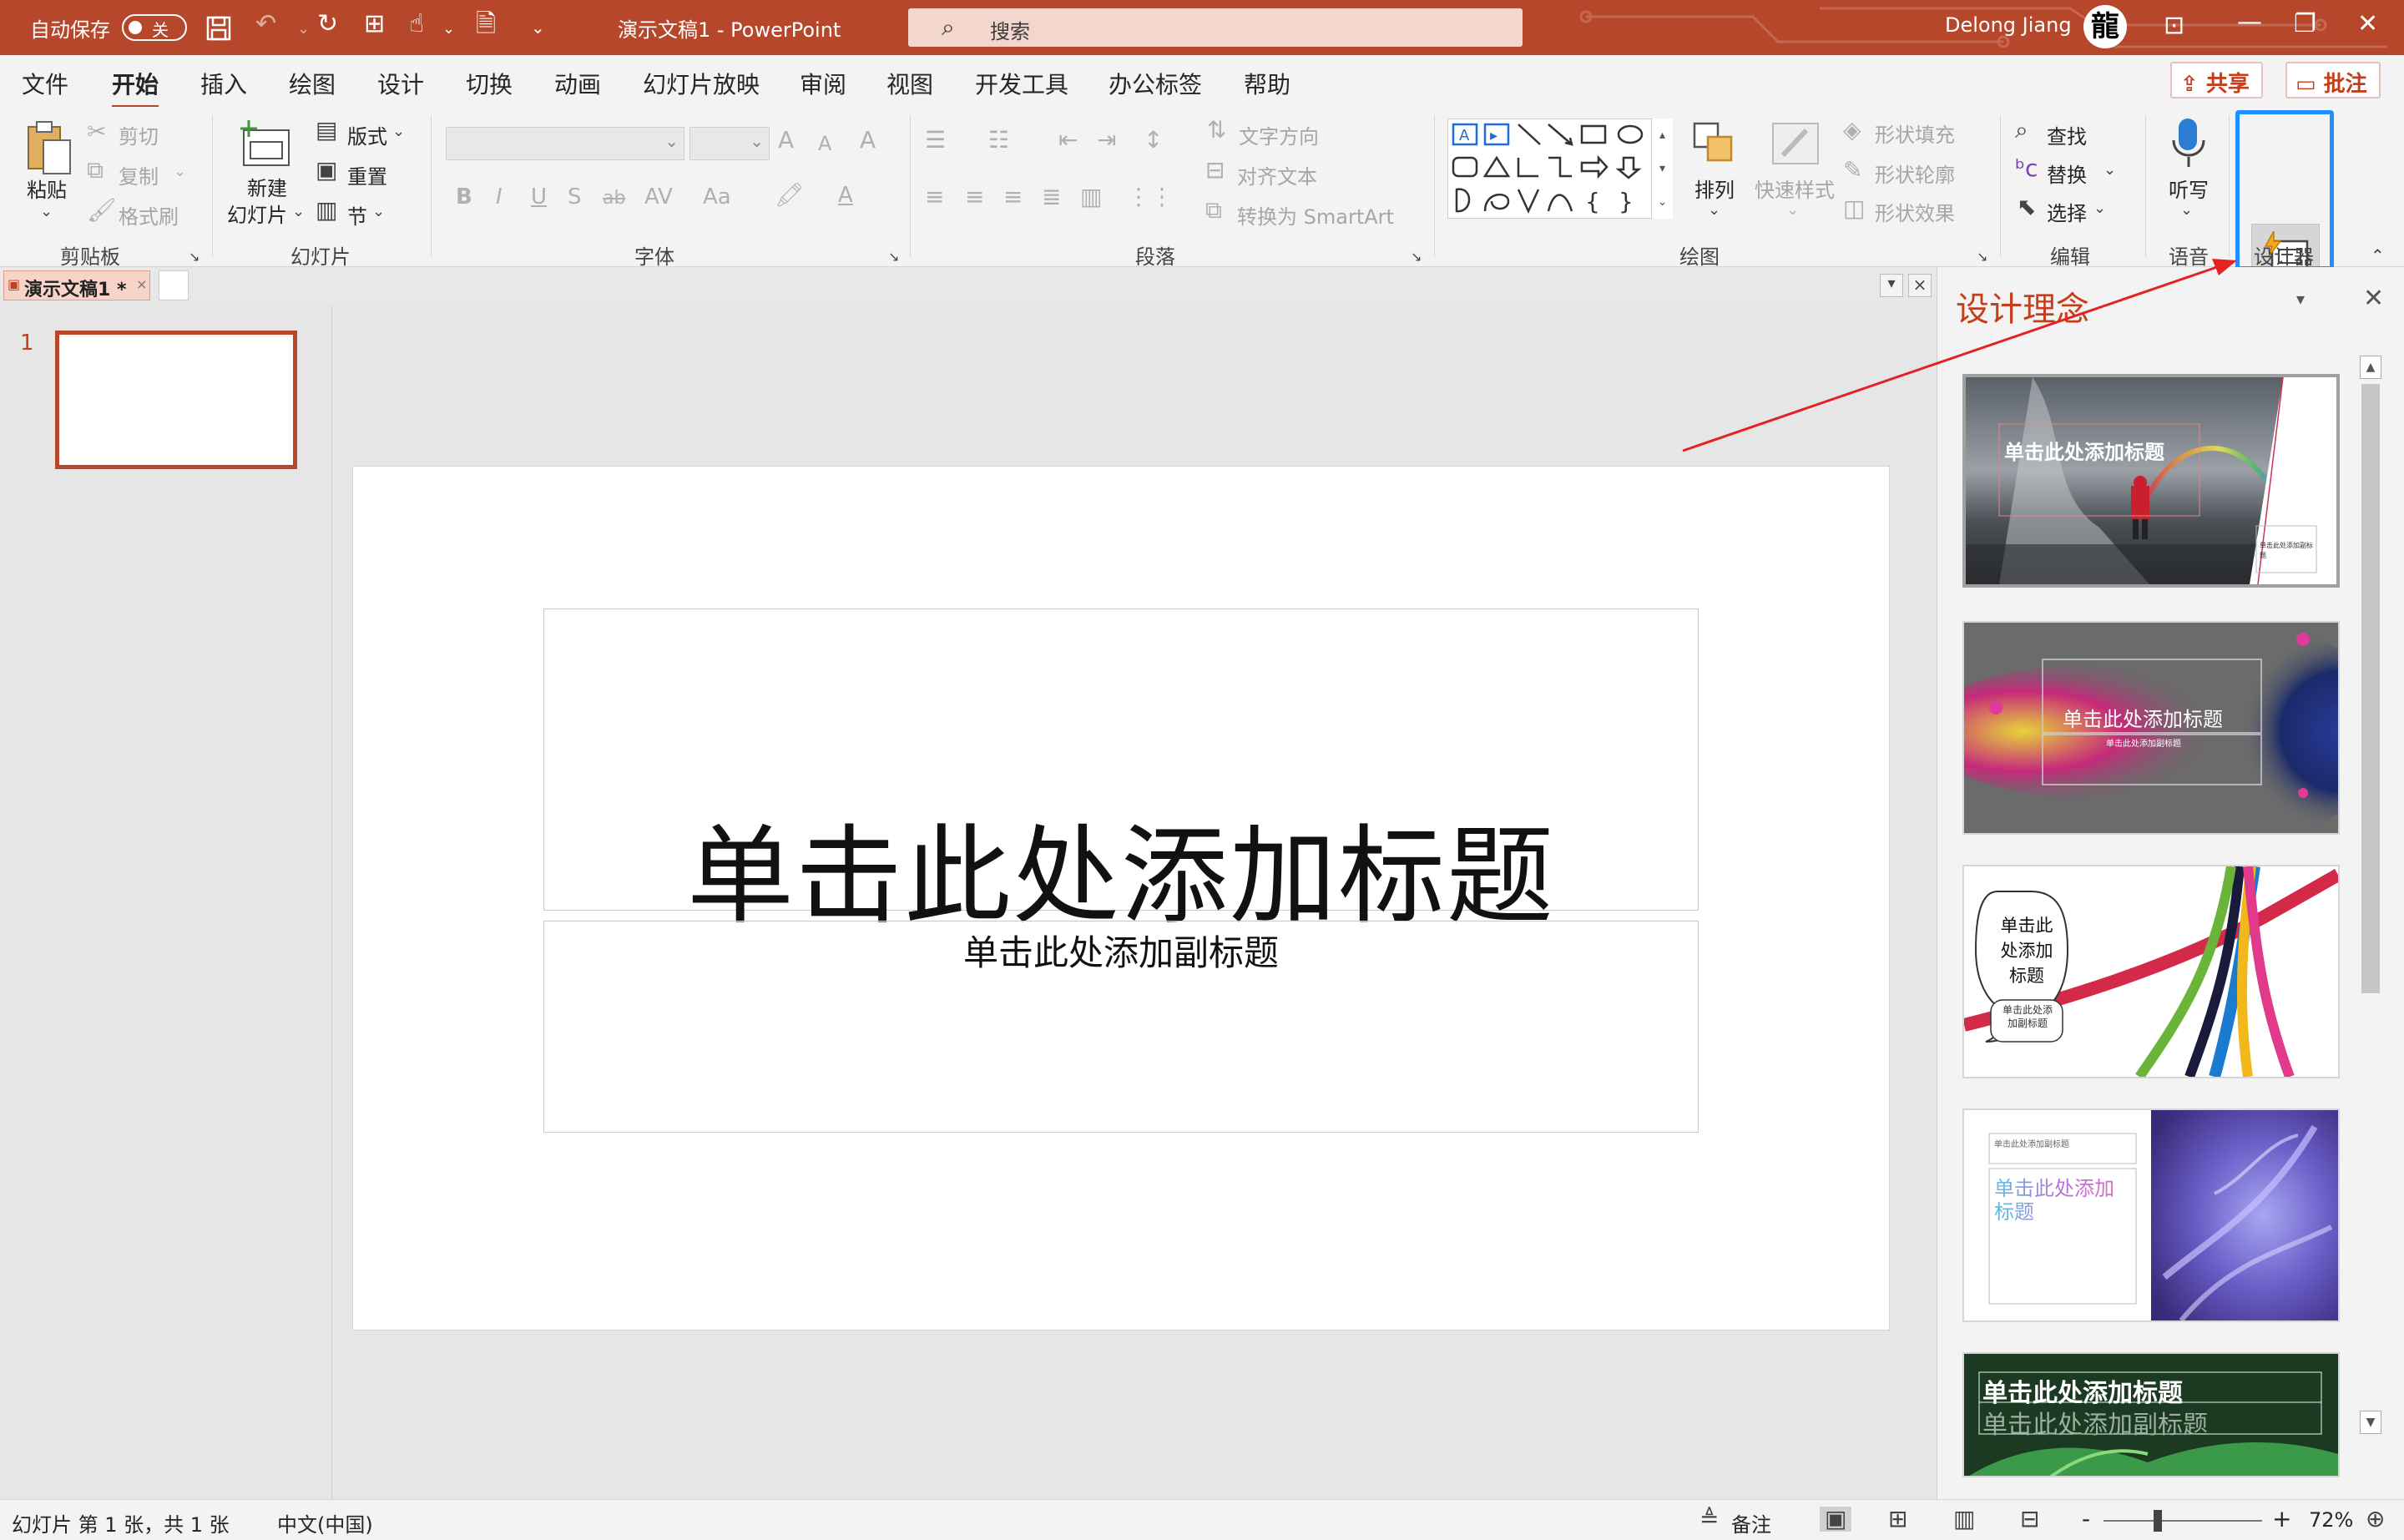 The height and width of the screenshot is (1540, 2404). What do you see at coordinates (2067, 173) in the screenshot?
I see `replace-button: 替换` at bounding box center [2067, 173].